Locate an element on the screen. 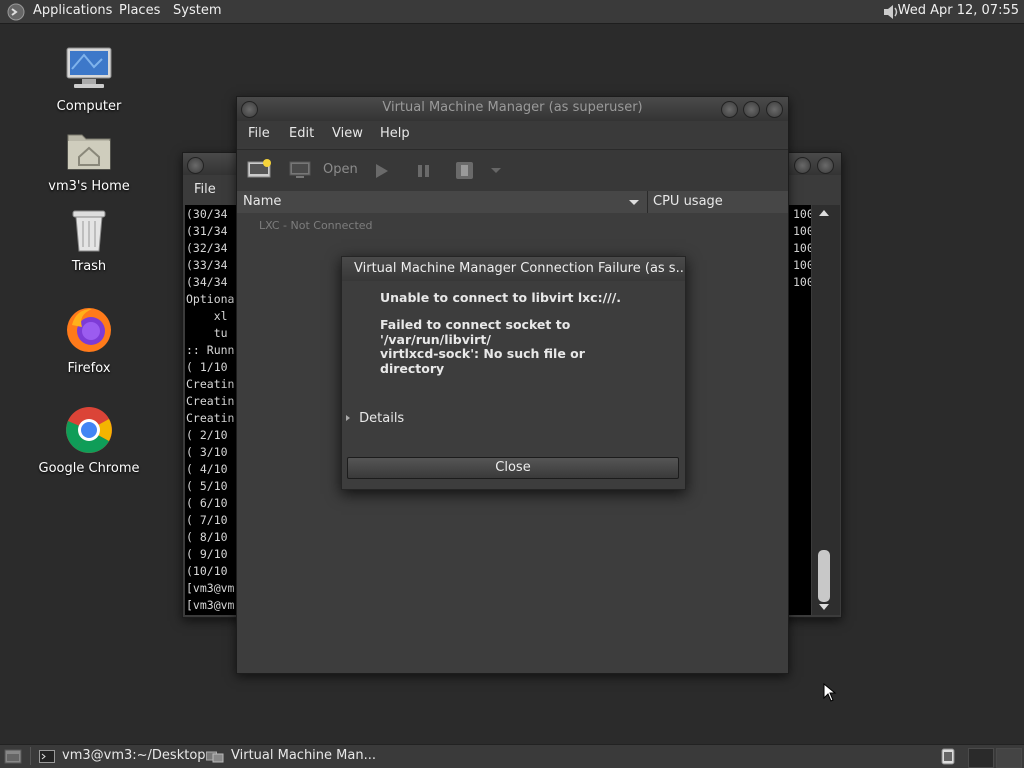  play-icon is located at coordinates (382, 171).